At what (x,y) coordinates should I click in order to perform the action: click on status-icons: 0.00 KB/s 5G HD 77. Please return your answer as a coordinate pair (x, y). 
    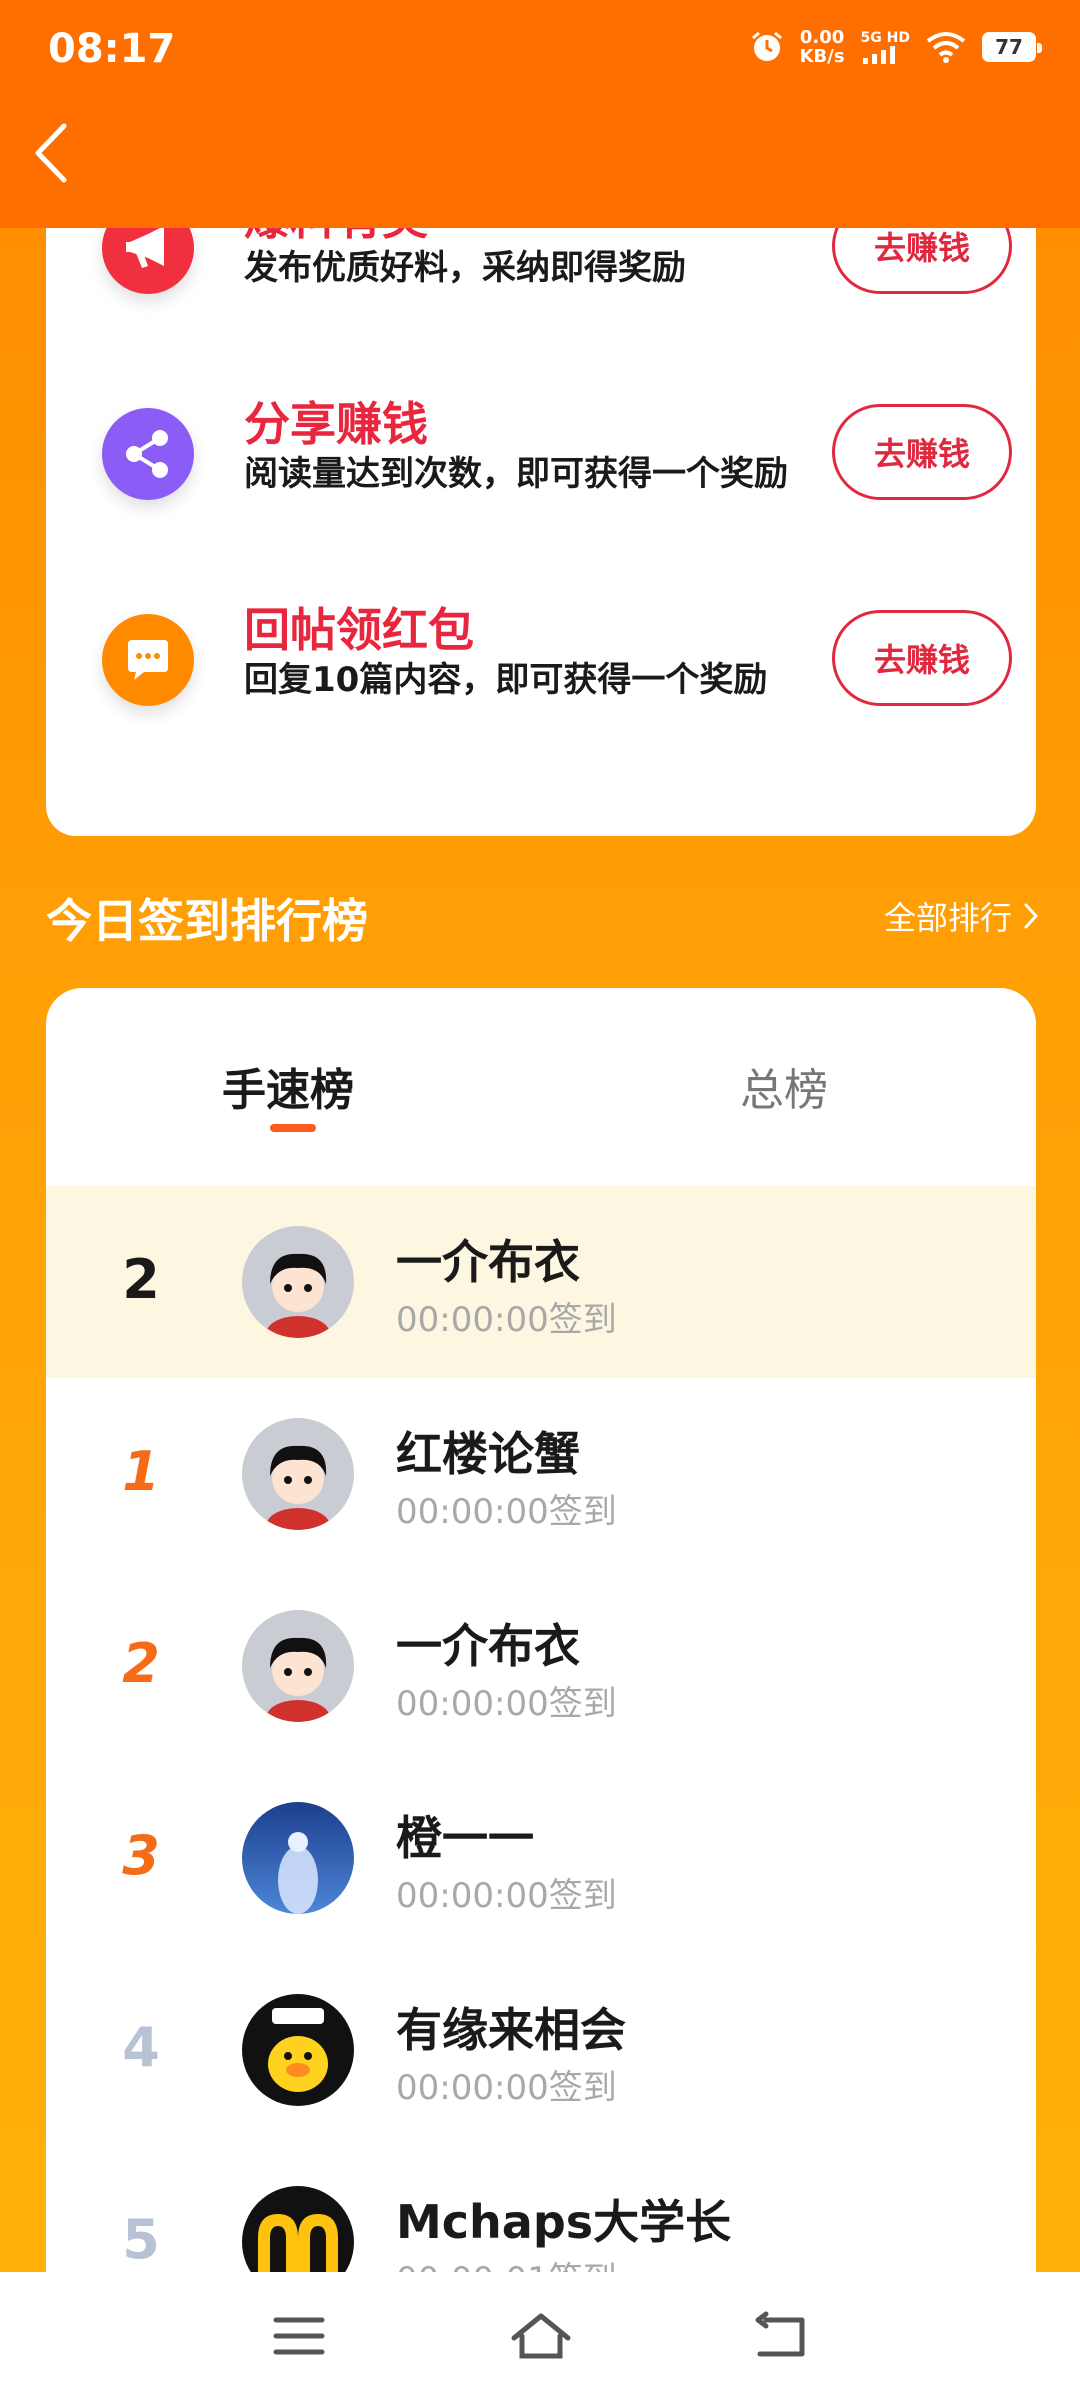
    Looking at the image, I should click on (896, 47).